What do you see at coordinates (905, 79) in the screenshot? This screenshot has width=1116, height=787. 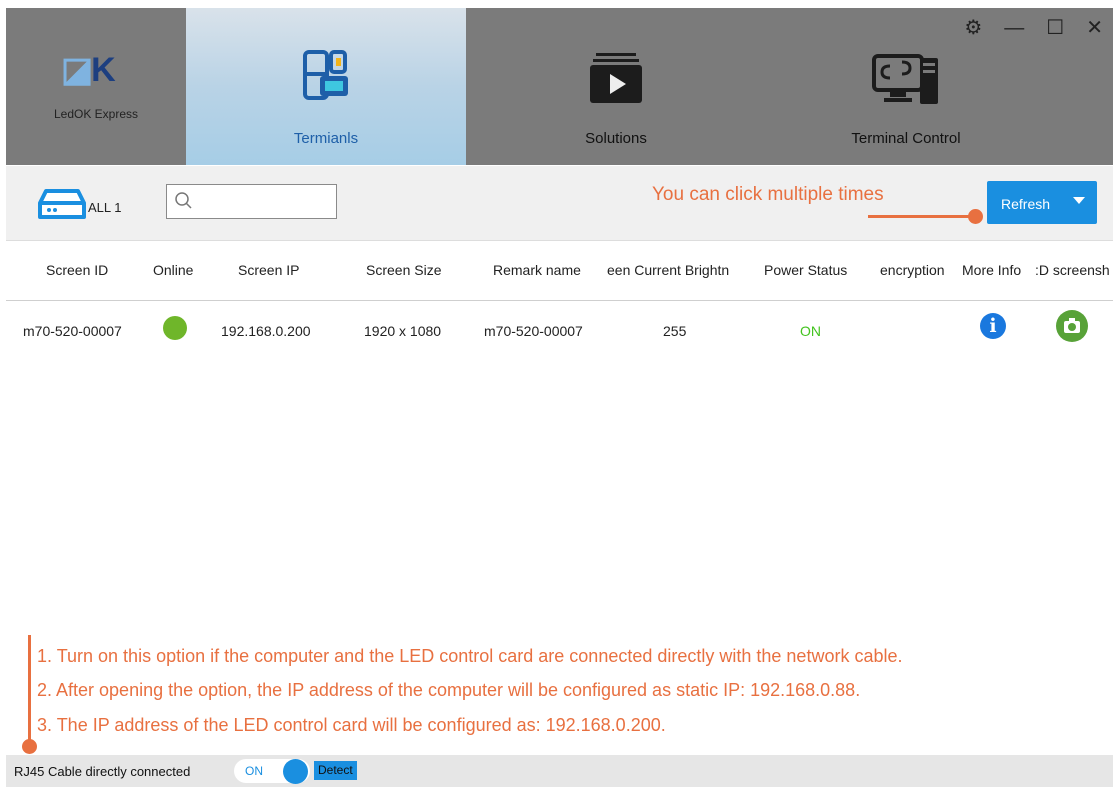 I see `terminal-control-icon` at bounding box center [905, 79].